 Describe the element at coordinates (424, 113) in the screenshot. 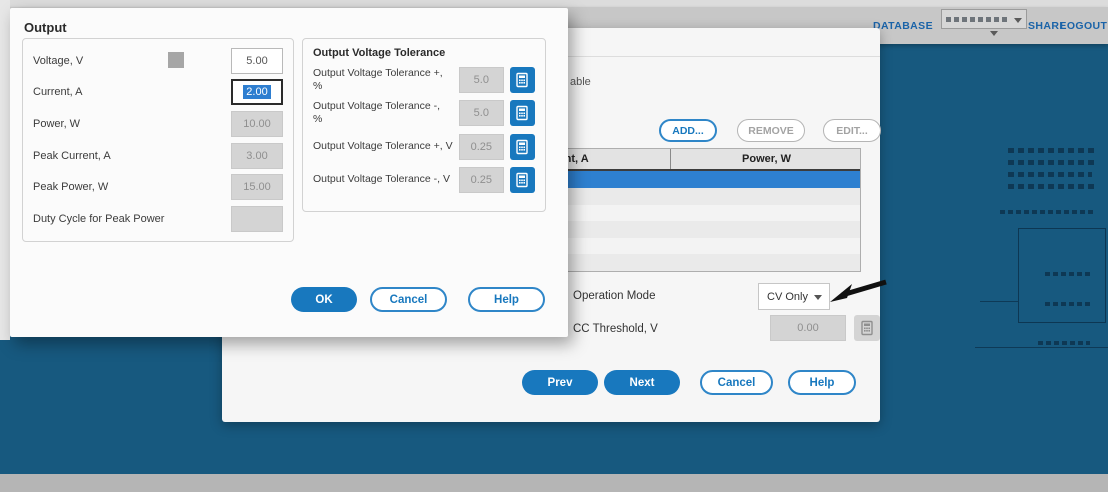

I see `tolerance-row-minus-pct: Output Voltage Tolerance -,% 5.0` at that location.